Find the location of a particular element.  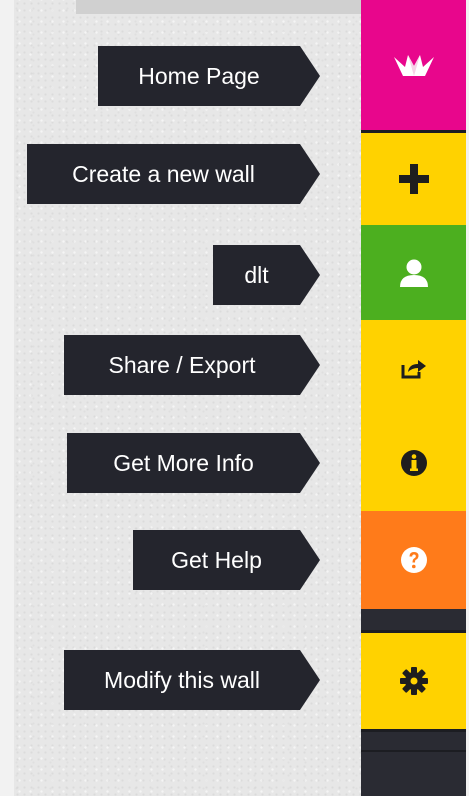

tooltip-create-new-wall: Create a new wall is located at coordinates (173, 174).